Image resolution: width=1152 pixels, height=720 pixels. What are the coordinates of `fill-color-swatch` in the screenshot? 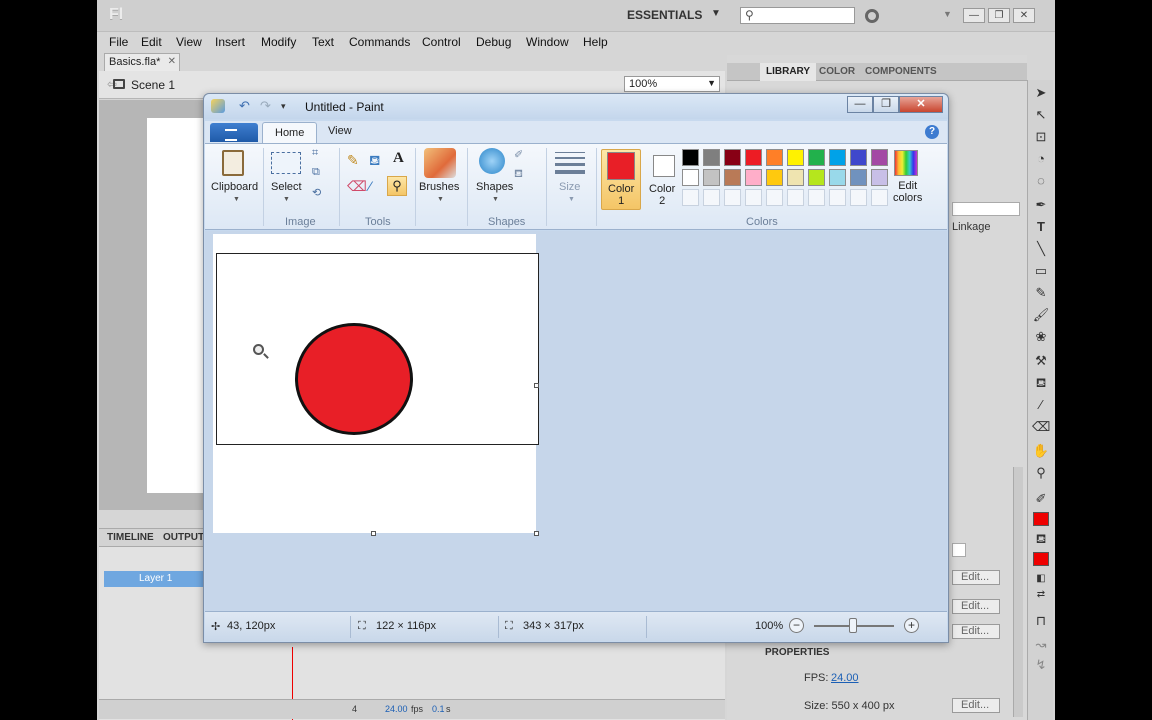 It's located at (1041, 559).